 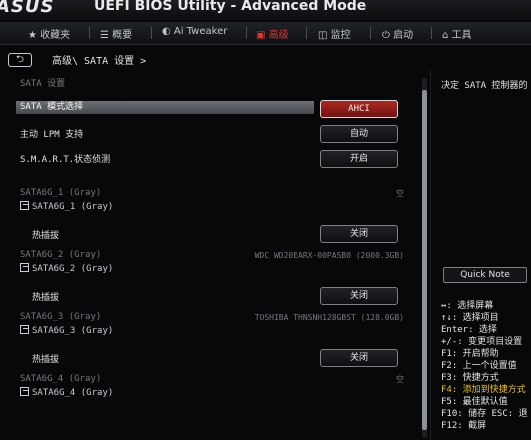 I want to click on port-device: WDC WD20EARX-00PASB0 (2000.3GB), so click(x=329, y=255).